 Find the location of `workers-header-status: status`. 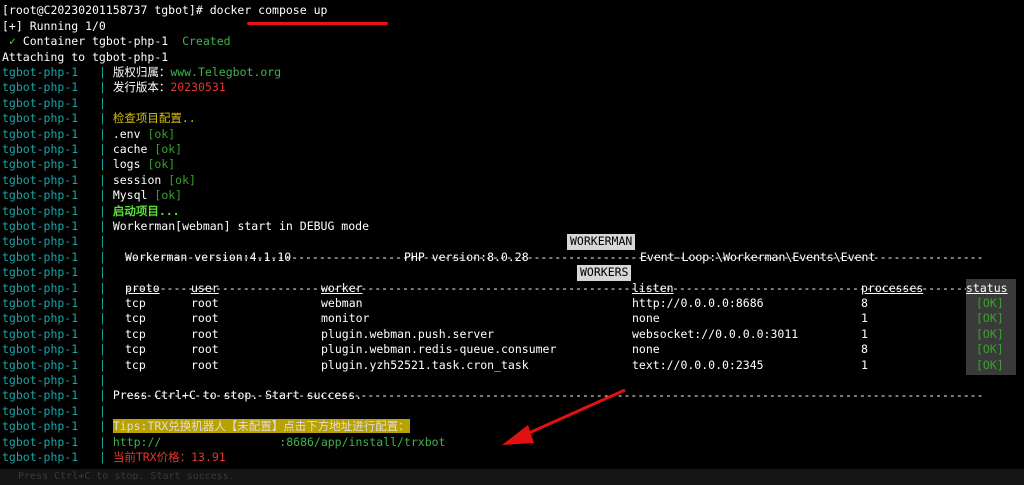

workers-header-status: status is located at coordinates (987, 287).